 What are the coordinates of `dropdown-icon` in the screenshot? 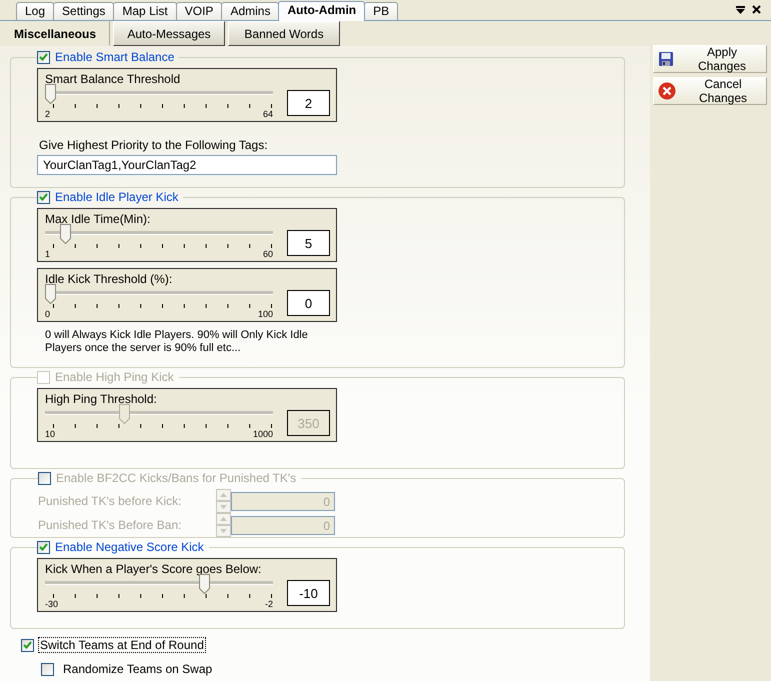 It's located at (740, 10).